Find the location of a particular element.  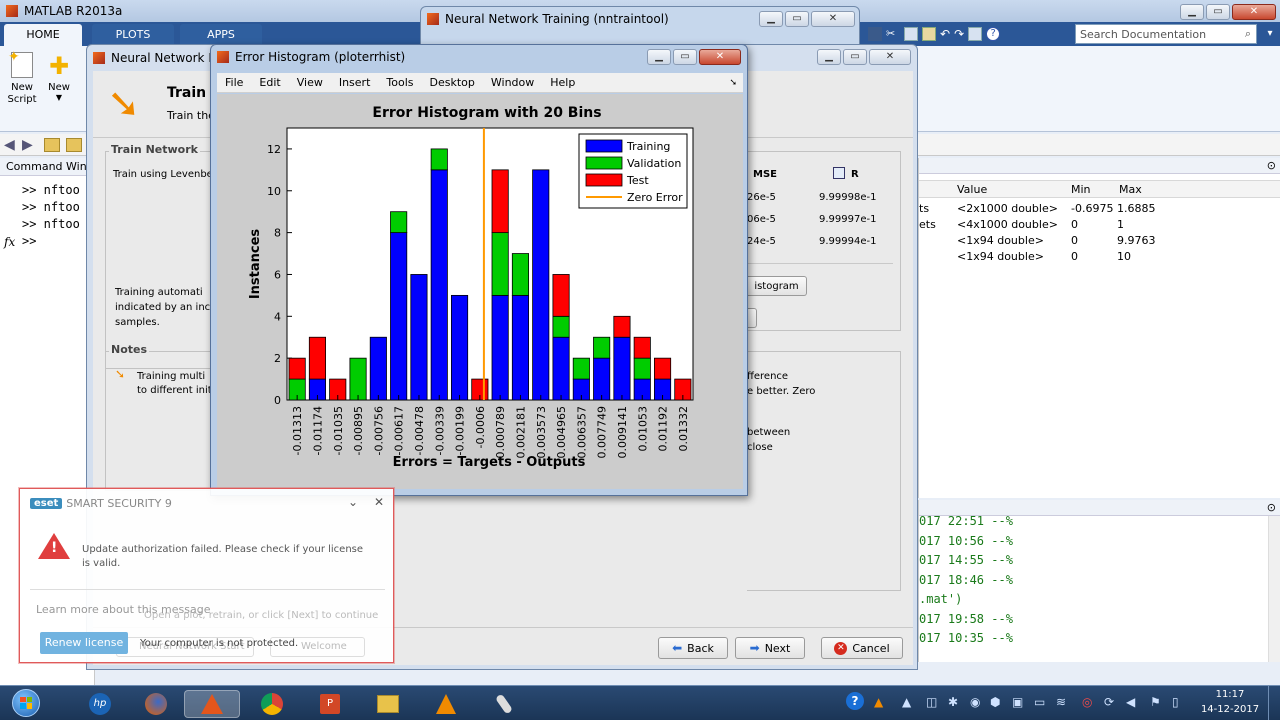

x-tick-label: 0.000789 is located at coordinates (500, 432).